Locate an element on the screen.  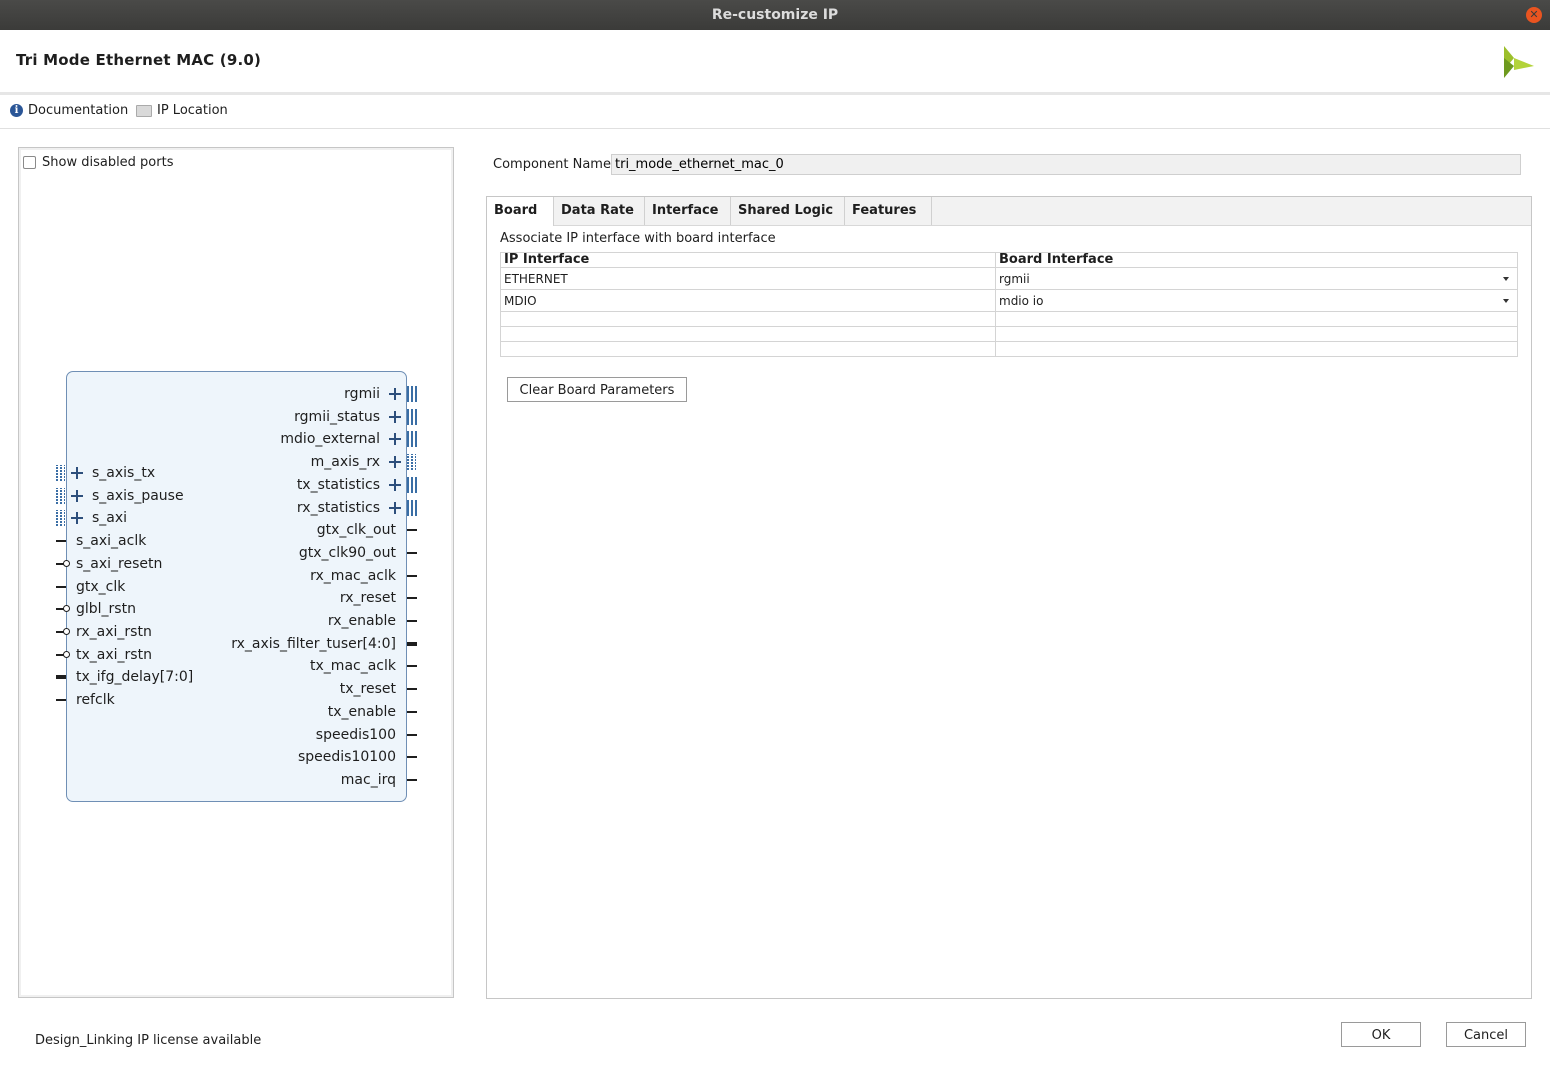
tab-shared-logic: Shared Logic is located at coordinates (788, 211).